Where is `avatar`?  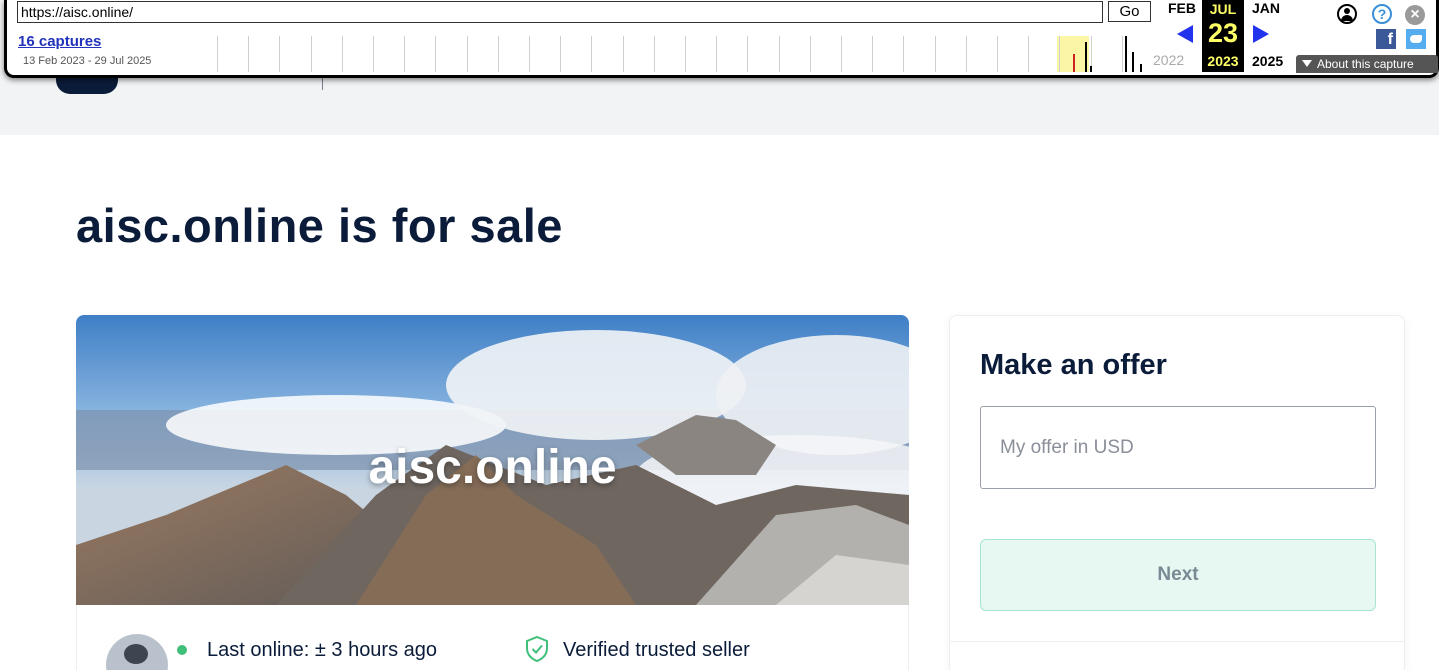 avatar is located at coordinates (137, 652).